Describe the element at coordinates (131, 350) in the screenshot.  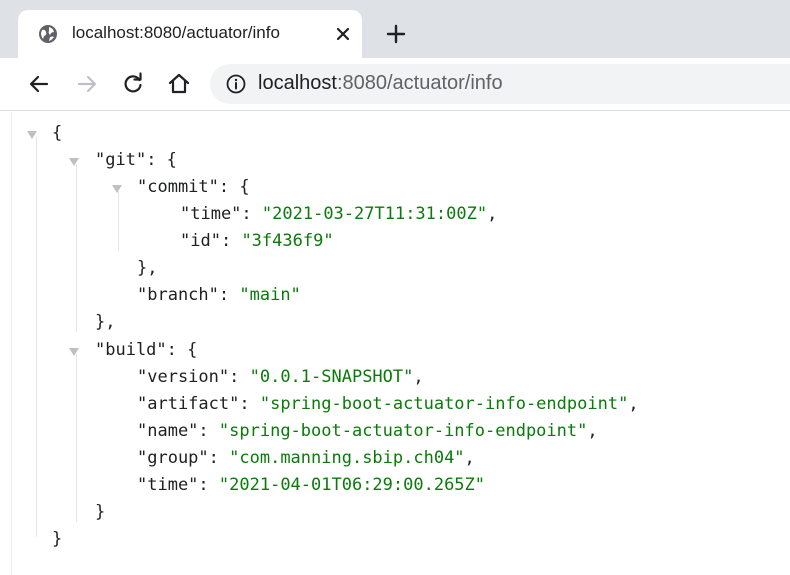
I see `json-key: "build"` at that location.